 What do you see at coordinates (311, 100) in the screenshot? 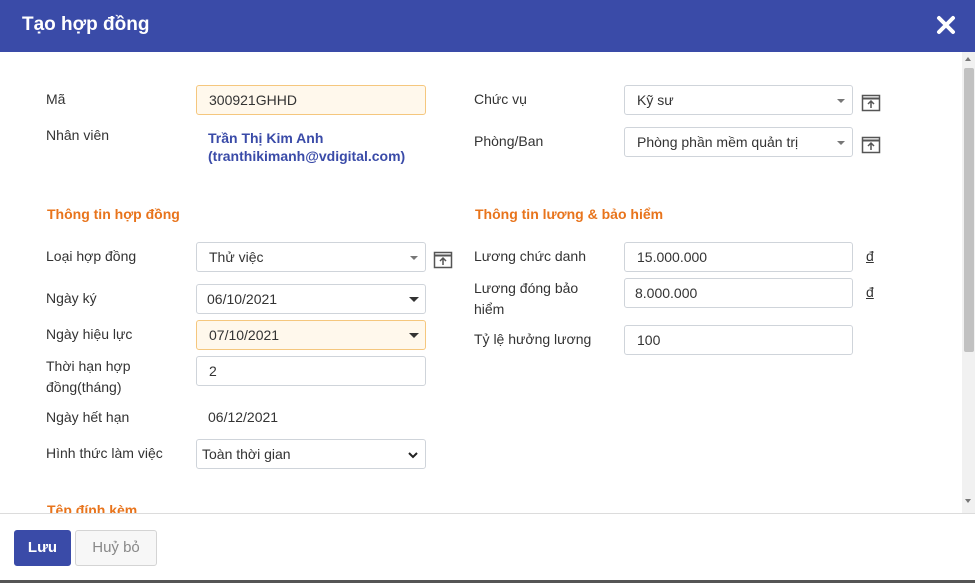
I see `ma-input: 300921GHHD` at bounding box center [311, 100].